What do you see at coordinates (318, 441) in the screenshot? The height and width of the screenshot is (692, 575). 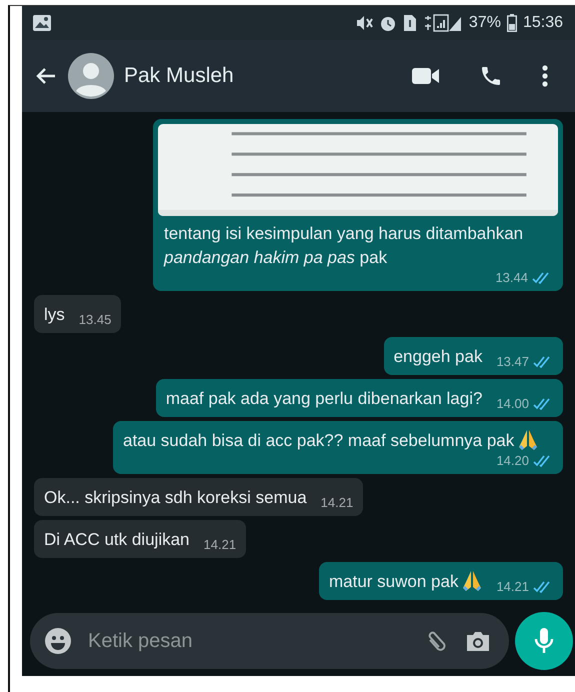 I see `message-text: atau sudah bisa di acc pak?? maaf sebelumnya pak` at bounding box center [318, 441].